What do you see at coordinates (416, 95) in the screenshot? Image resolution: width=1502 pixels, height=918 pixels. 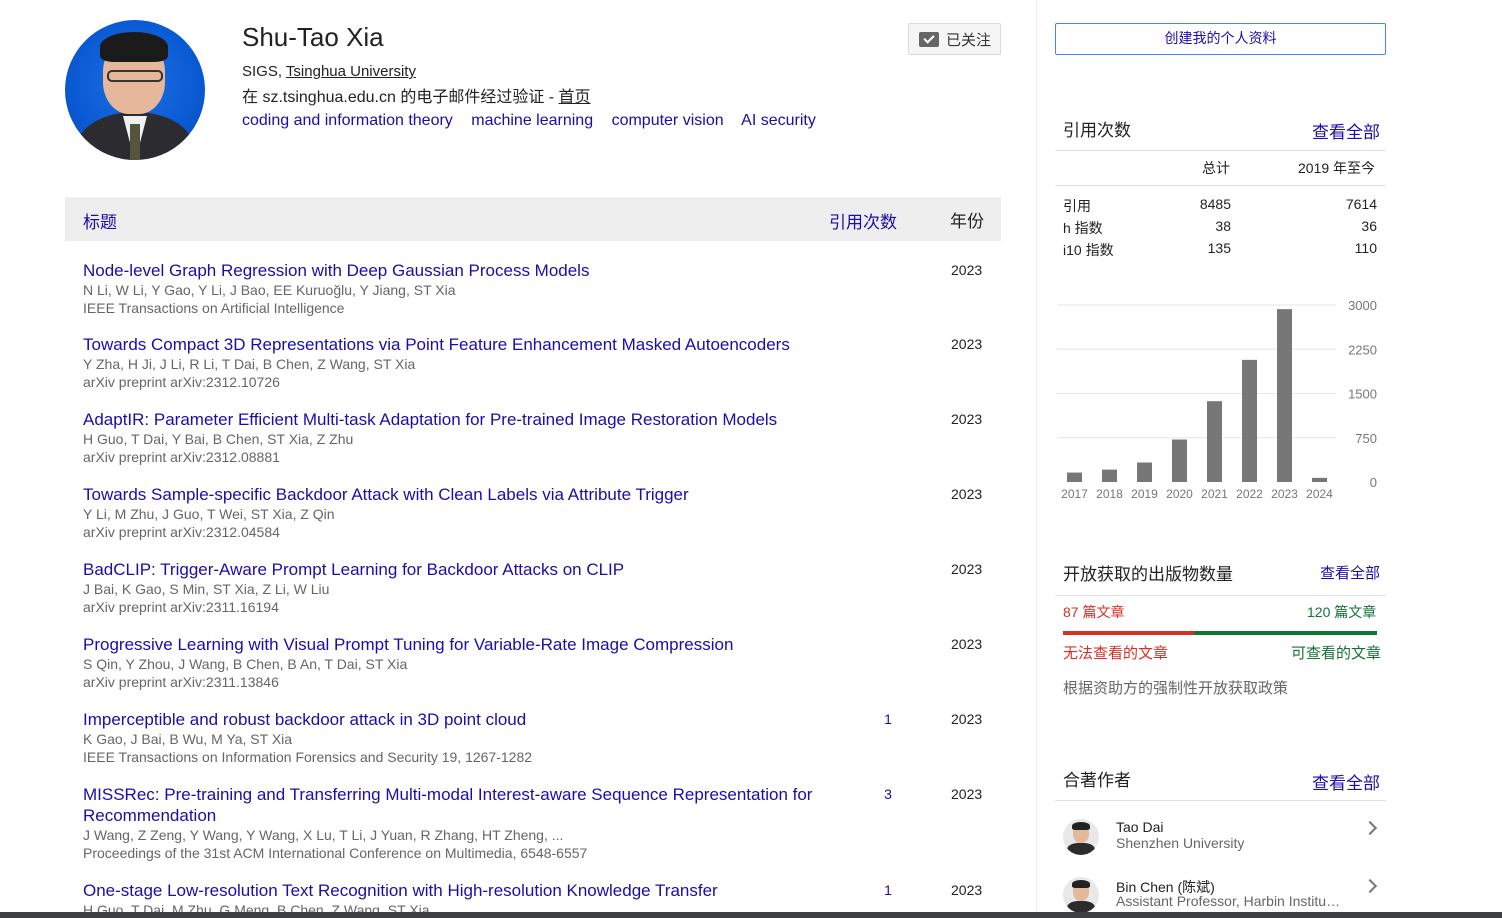 I see `verified-email: 在 sz.tsinghua.edu.cn 的电子邮件经过验证 - 首页` at bounding box center [416, 95].